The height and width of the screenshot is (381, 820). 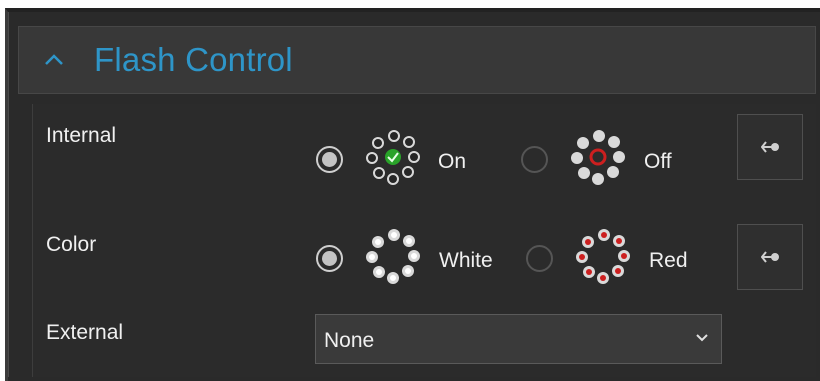 I want to click on color-white-radio, so click(x=329, y=258).